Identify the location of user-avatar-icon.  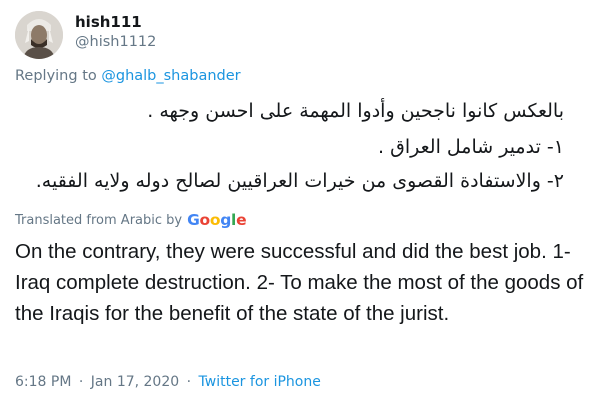
(39, 35).